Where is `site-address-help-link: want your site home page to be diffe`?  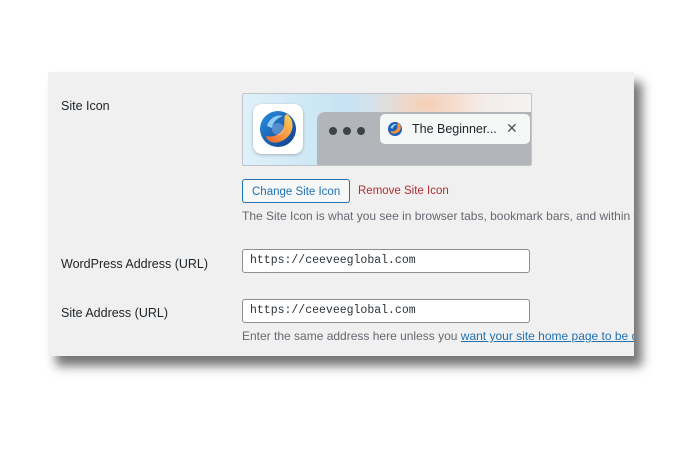
site-address-help-link: want your site home page to be diffe is located at coordinates (547, 336).